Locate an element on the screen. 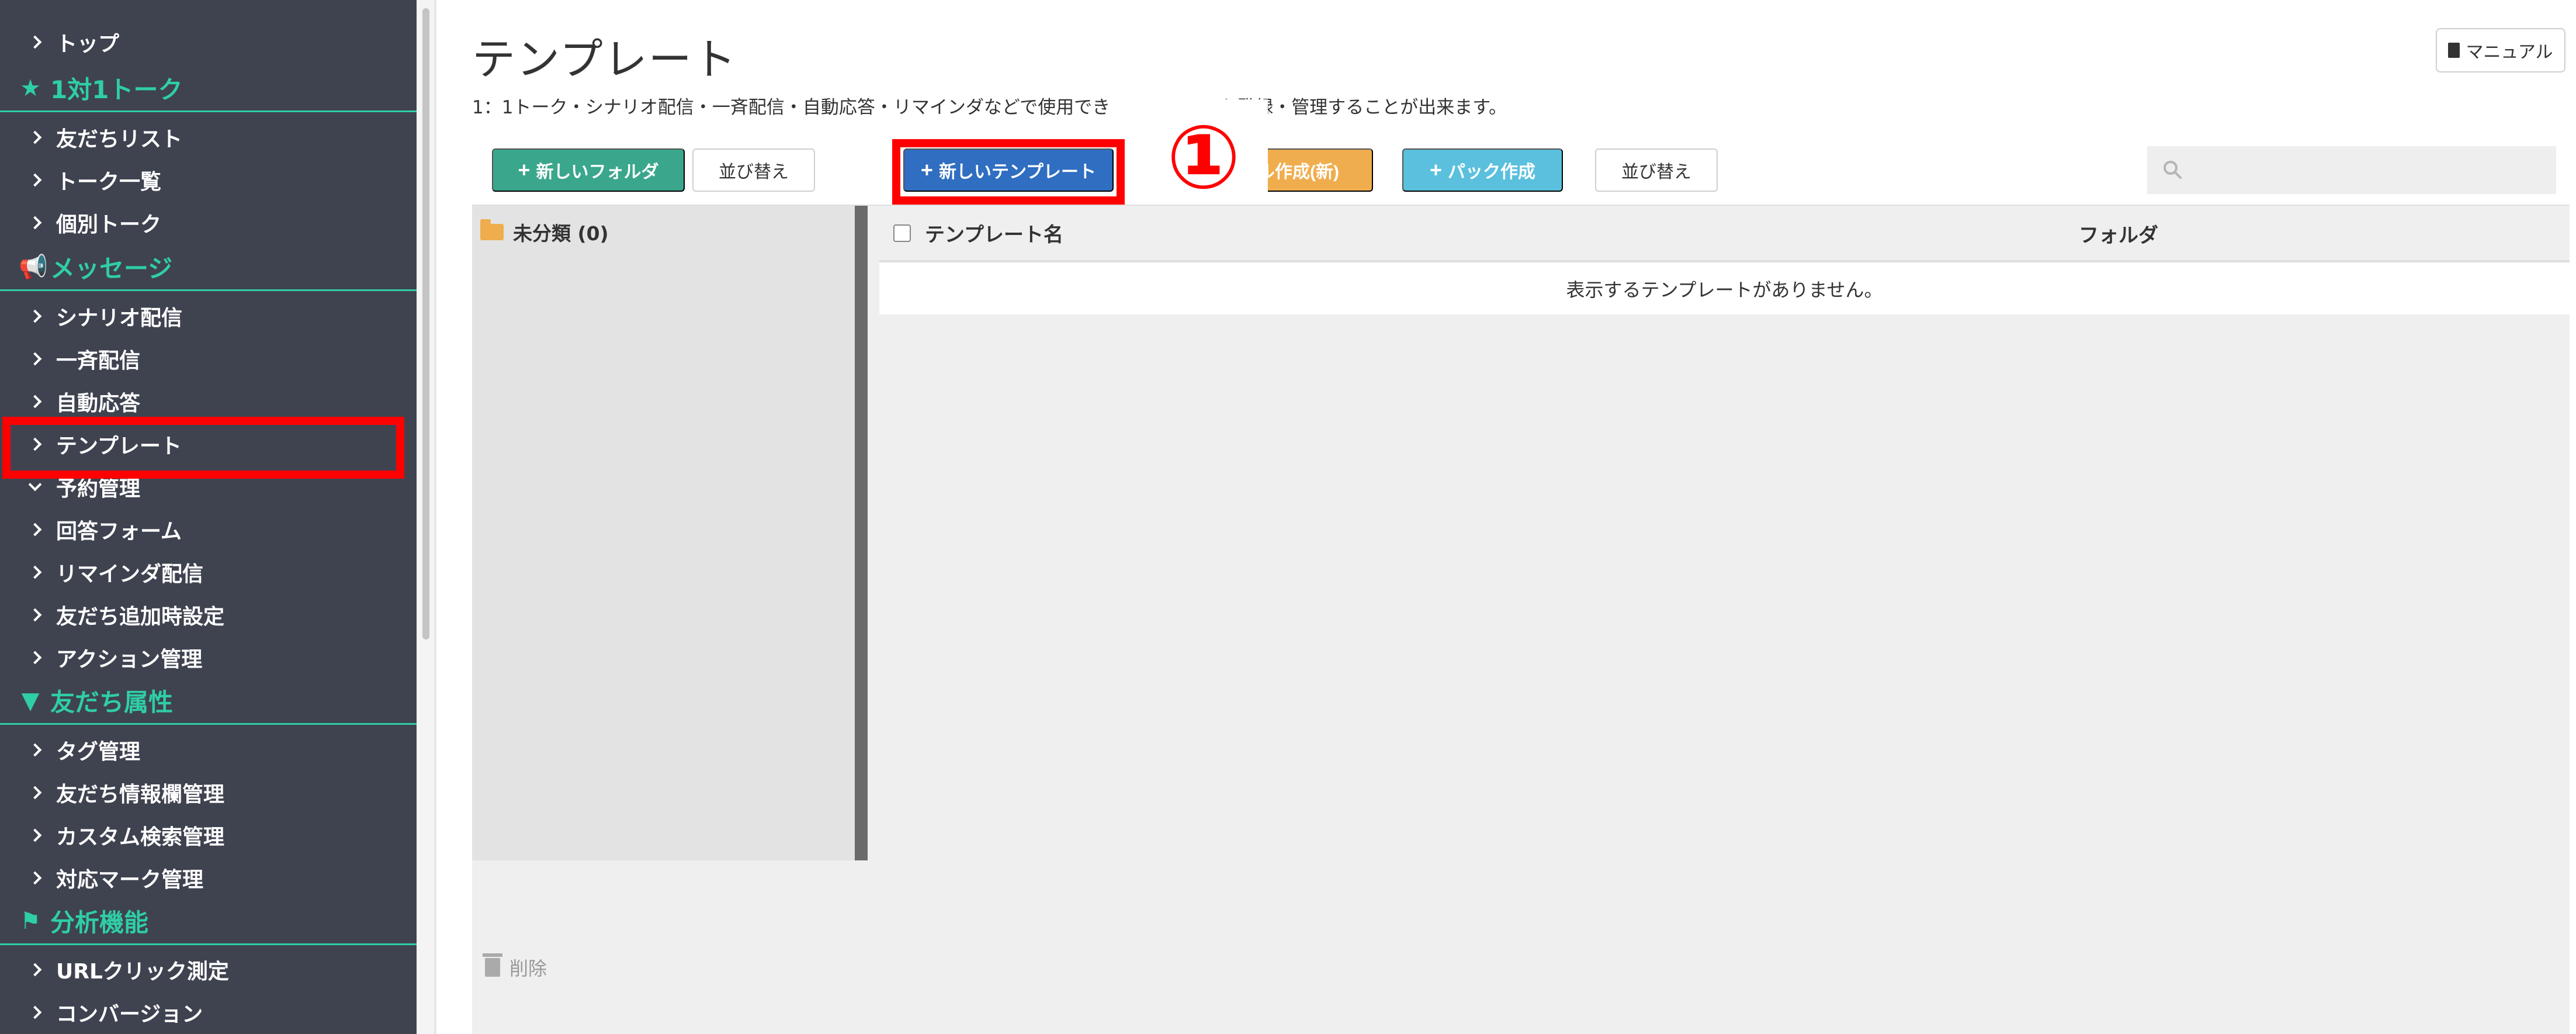 The height and width of the screenshot is (1034, 2576). sidebar-item-label: カスタム検索管理 is located at coordinates (140, 837).